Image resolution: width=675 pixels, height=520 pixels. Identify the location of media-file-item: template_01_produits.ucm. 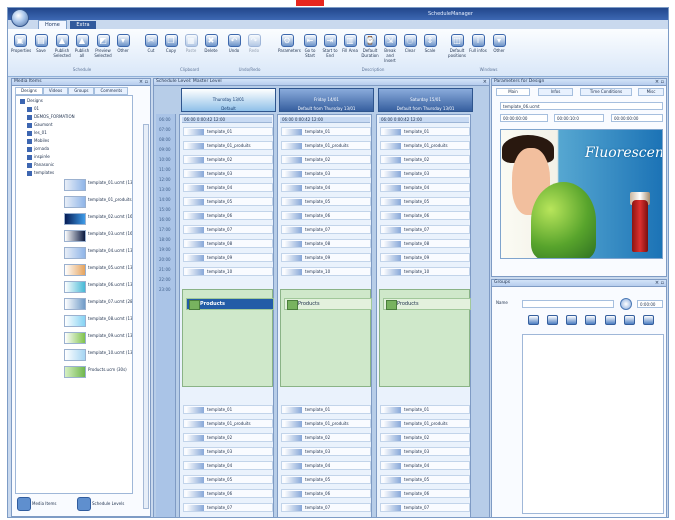
(110, 201).